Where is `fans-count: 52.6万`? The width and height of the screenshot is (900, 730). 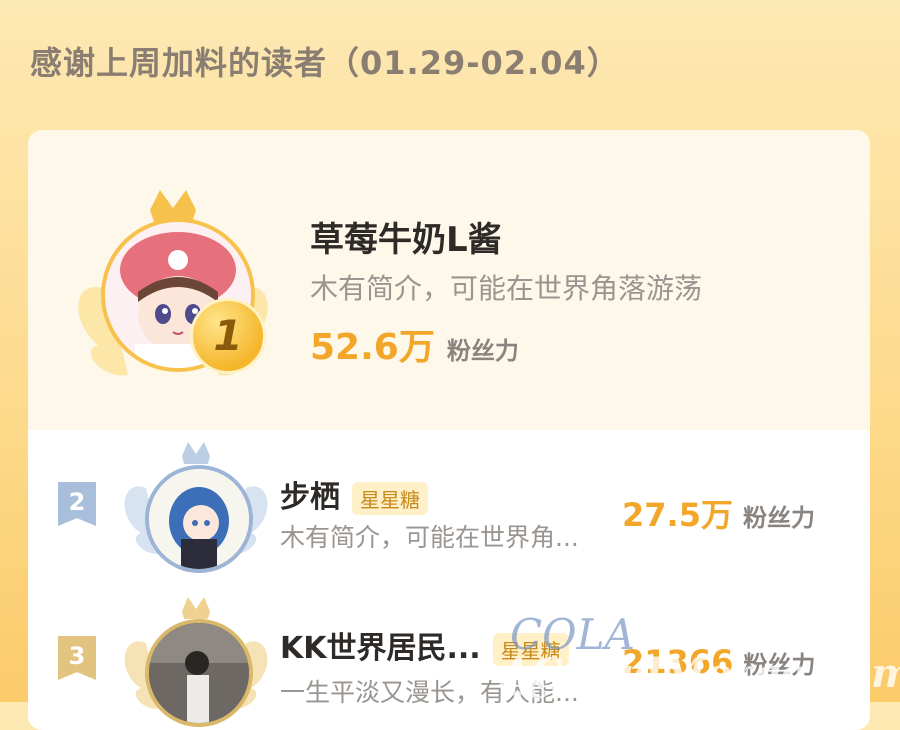 fans-count: 52.6万 is located at coordinates (372, 347).